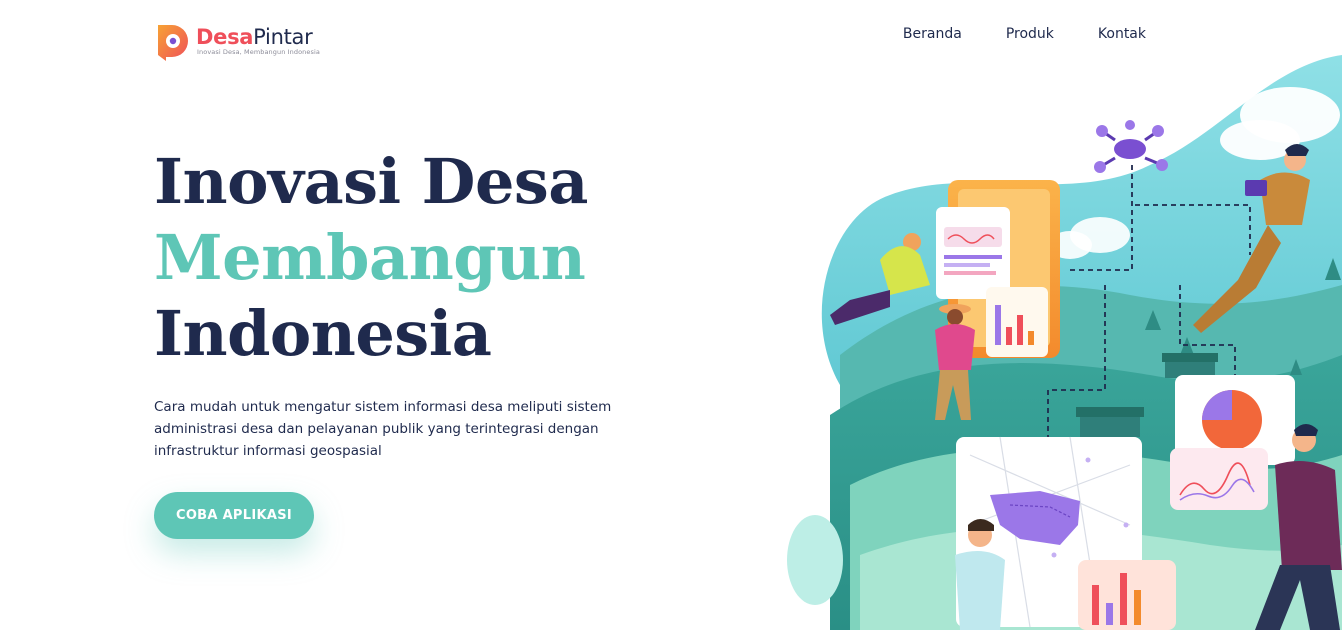  What do you see at coordinates (234, 515) in the screenshot?
I see `try-app-button: COBA APLIKASI` at bounding box center [234, 515].